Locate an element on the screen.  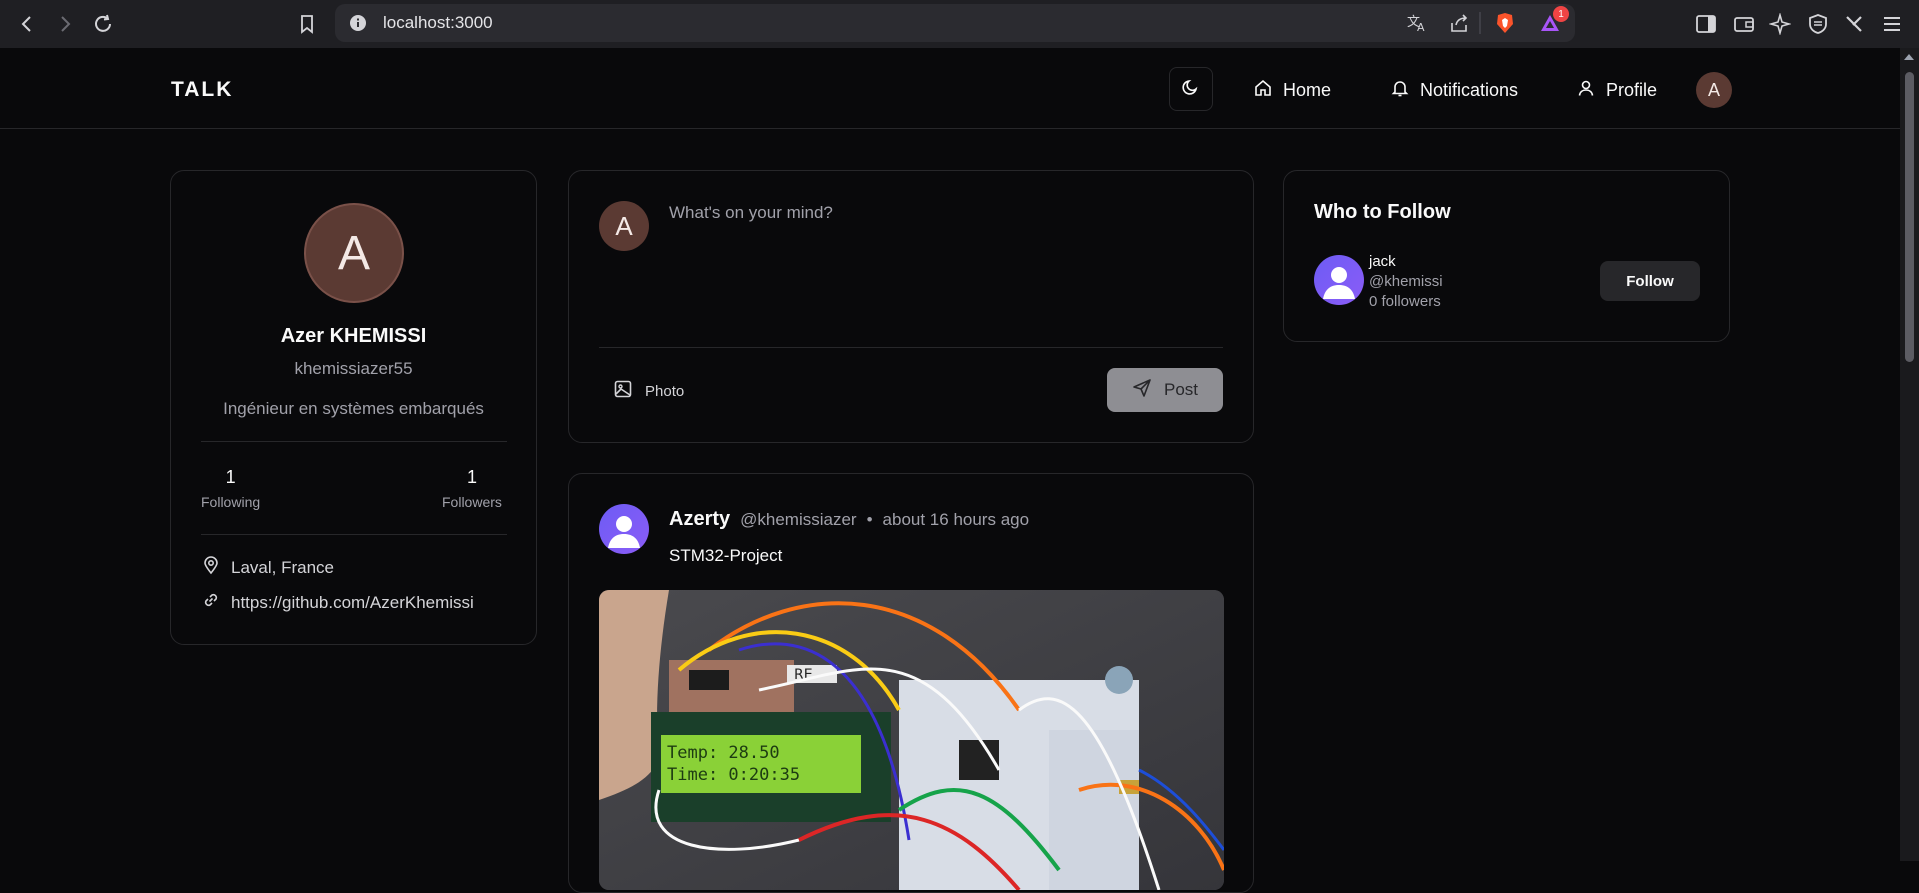
lcd-line-1: Temp: 28.50 is located at coordinates (723, 753).